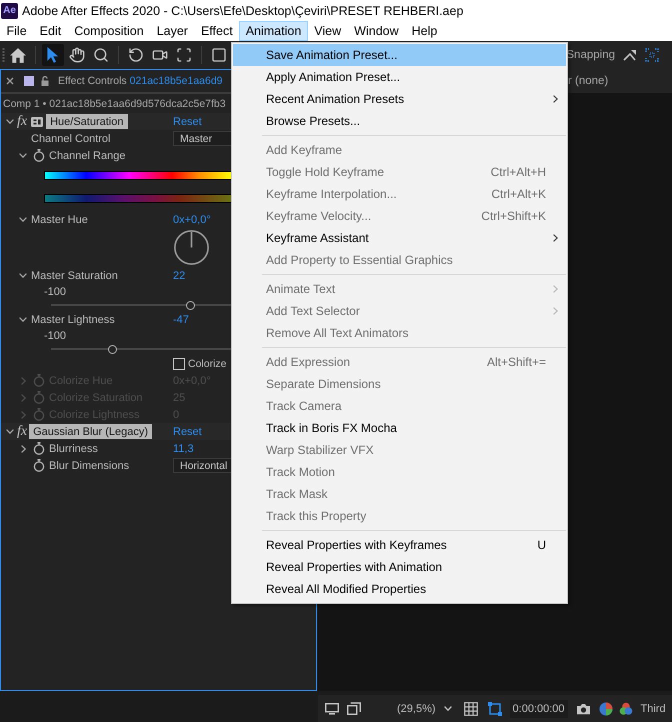 This screenshot has height=722, width=672. I want to click on menu-item: Help, so click(424, 31).